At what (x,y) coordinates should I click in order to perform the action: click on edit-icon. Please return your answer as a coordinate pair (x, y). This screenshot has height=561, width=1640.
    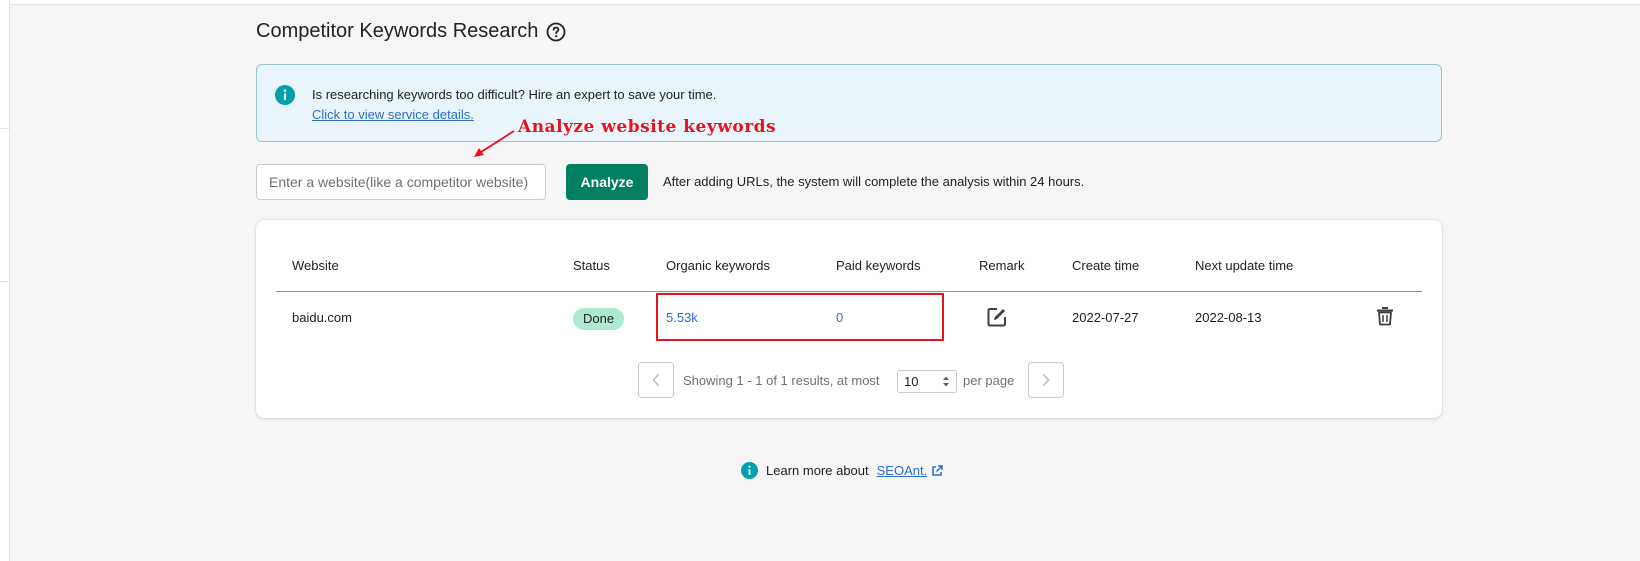
    Looking at the image, I should click on (997, 317).